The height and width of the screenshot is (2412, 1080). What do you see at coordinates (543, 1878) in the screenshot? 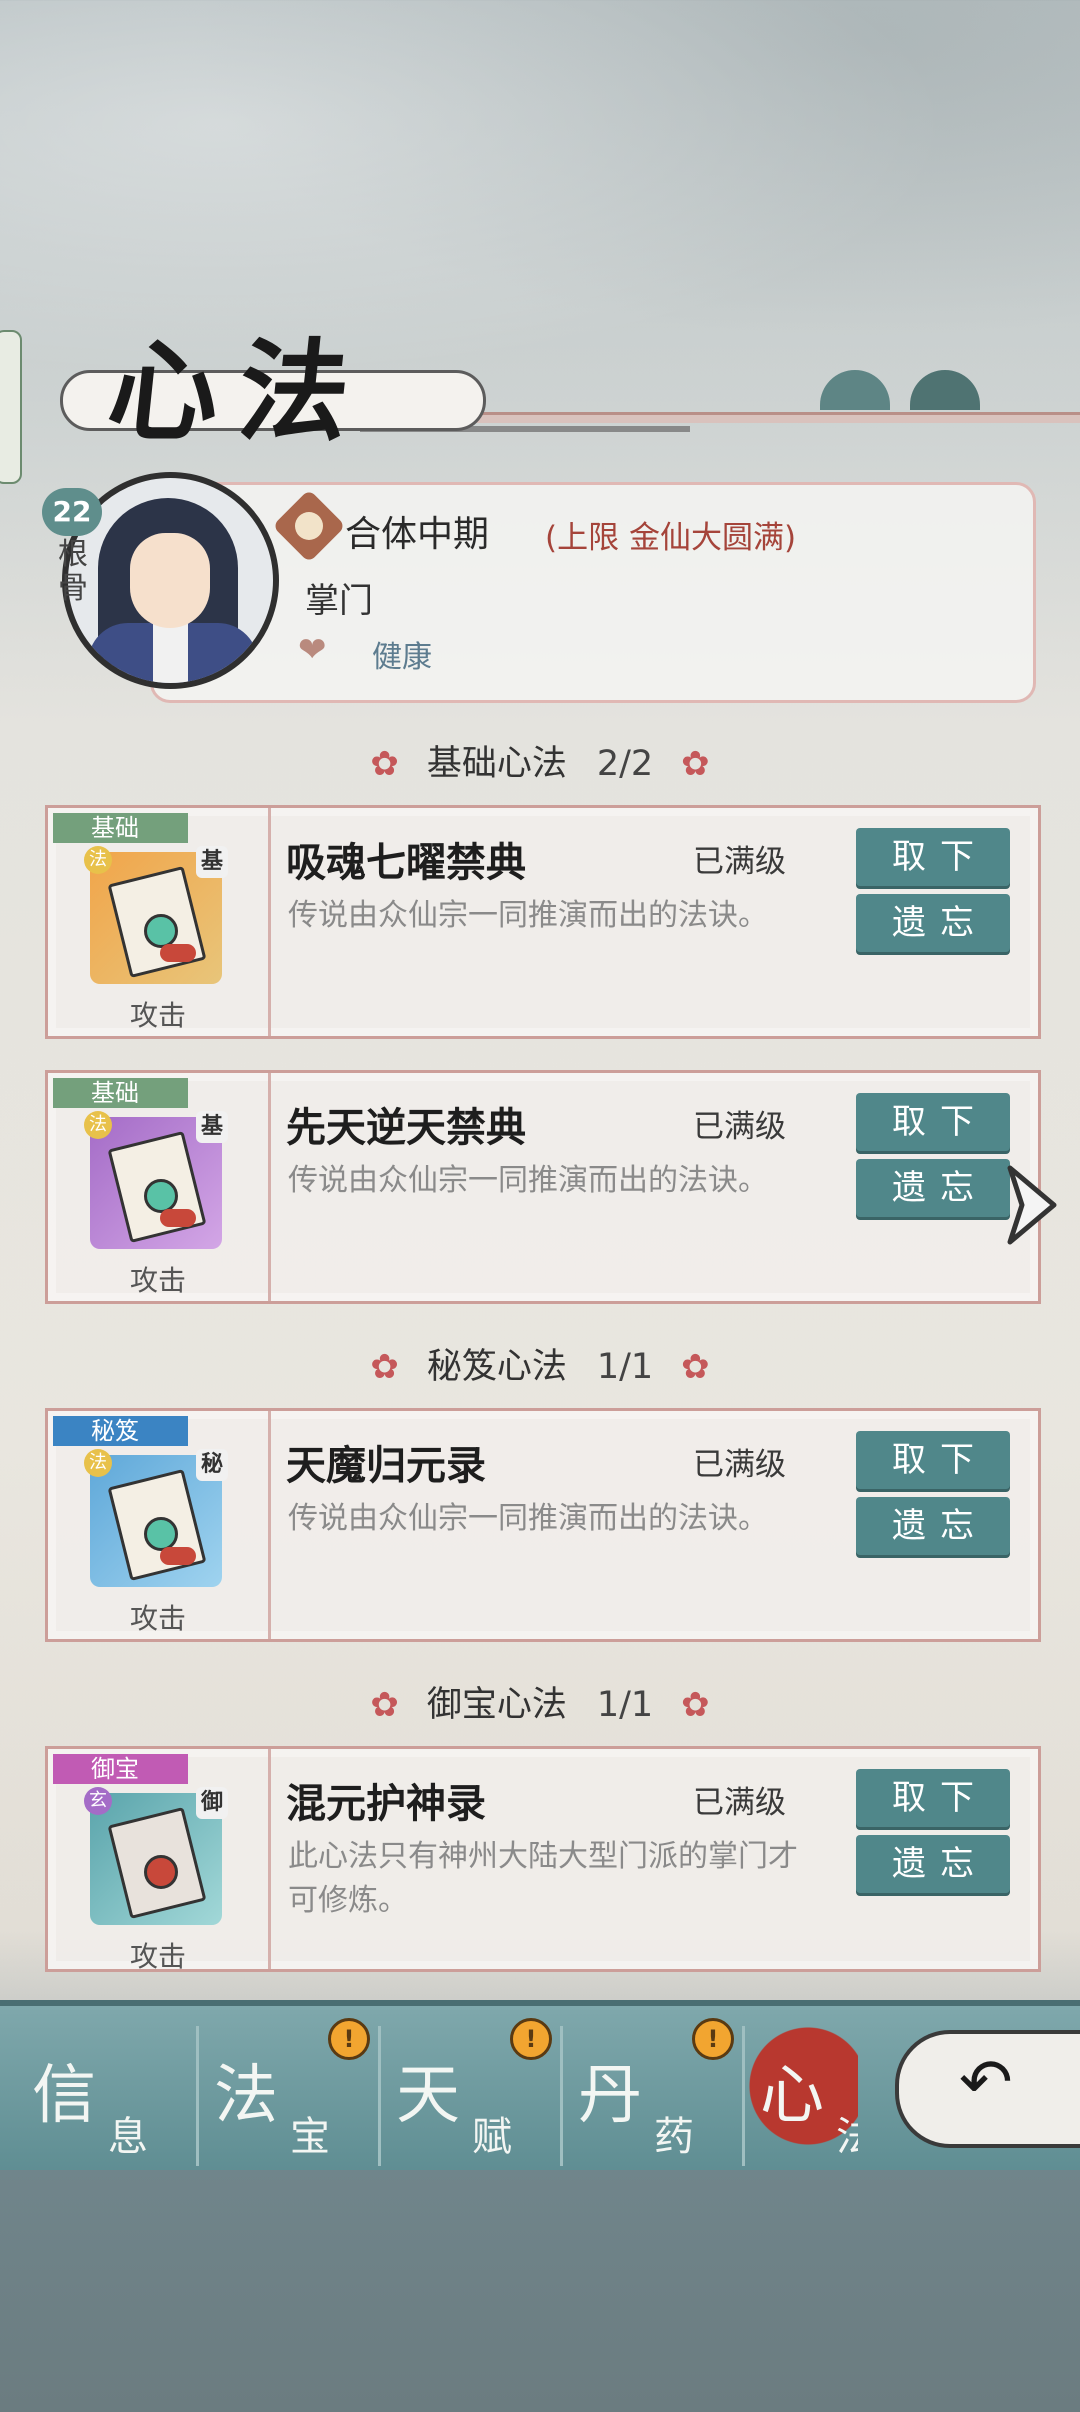
I see `skill-description: 此心法只有神州大陆大型门派的掌门才可修炼。` at bounding box center [543, 1878].